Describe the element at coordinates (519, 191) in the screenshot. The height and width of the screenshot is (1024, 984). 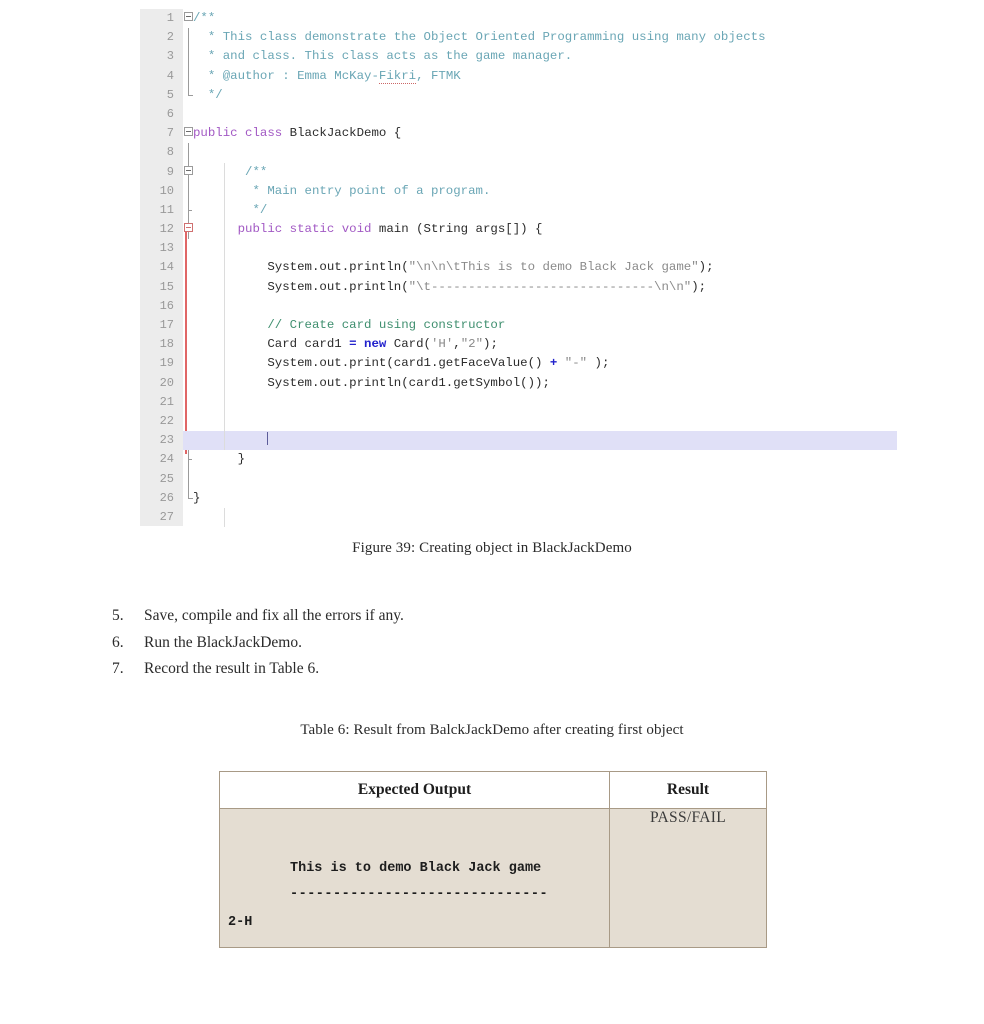
I see `code-line: 10 * Main entry point of a program.` at that location.